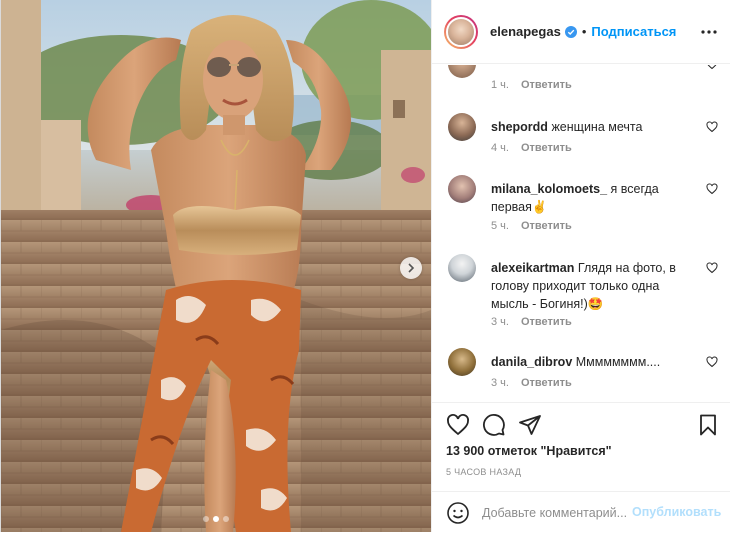  What do you see at coordinates (532, 268) in the screenshot?
I see `comment-username: alexeikartman` at bounding box center [532, 268].